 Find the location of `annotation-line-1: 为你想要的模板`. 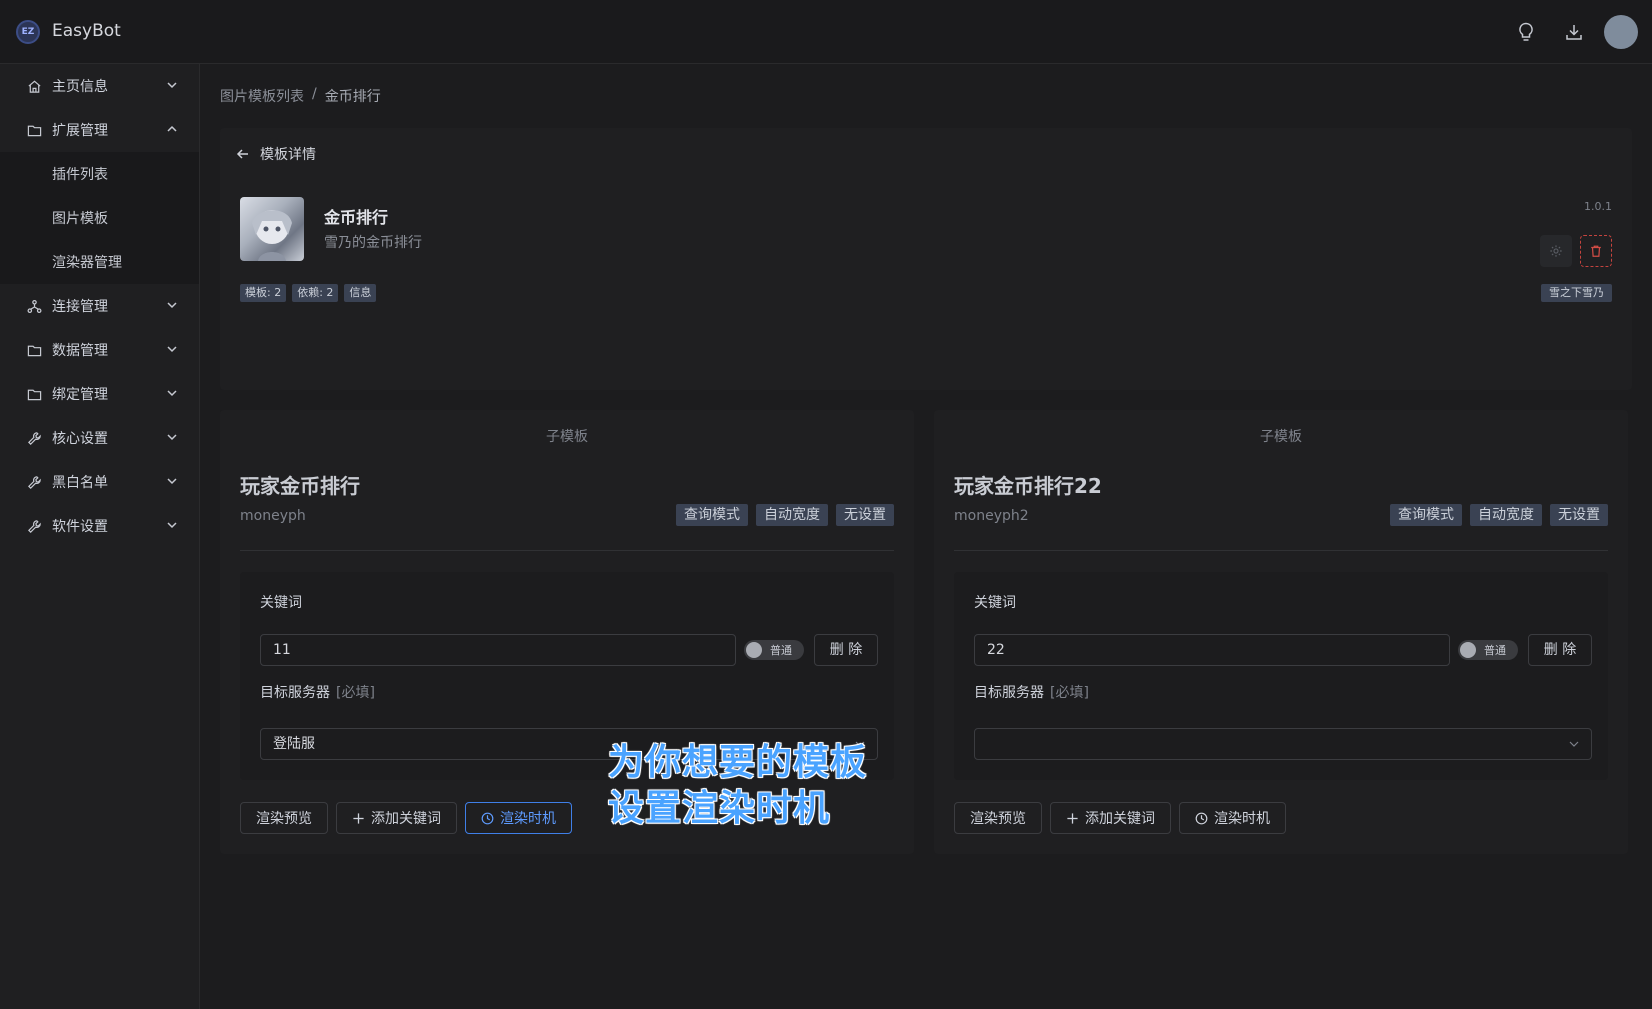

annotation-line-1: 为你想要的模板 is located at coordinates (738, 762).